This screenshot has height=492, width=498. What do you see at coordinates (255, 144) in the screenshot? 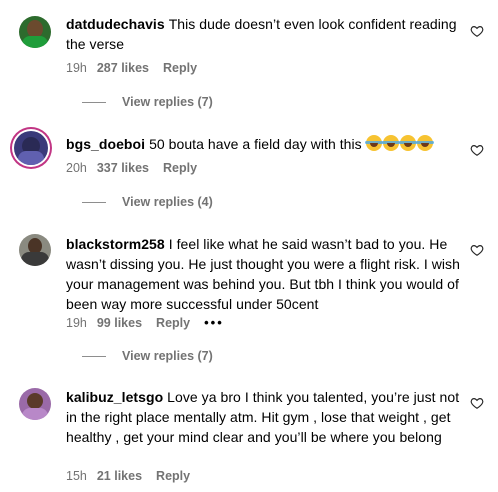
I see `comment-body: 50 bouta have a field day with this` at bounding box center [255, 144].